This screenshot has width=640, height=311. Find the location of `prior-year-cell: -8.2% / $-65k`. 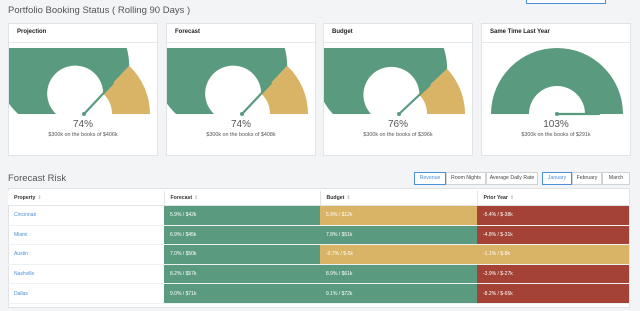

prior-year-cell: -8.2% / $-65k is located at coordinates (553, 293).